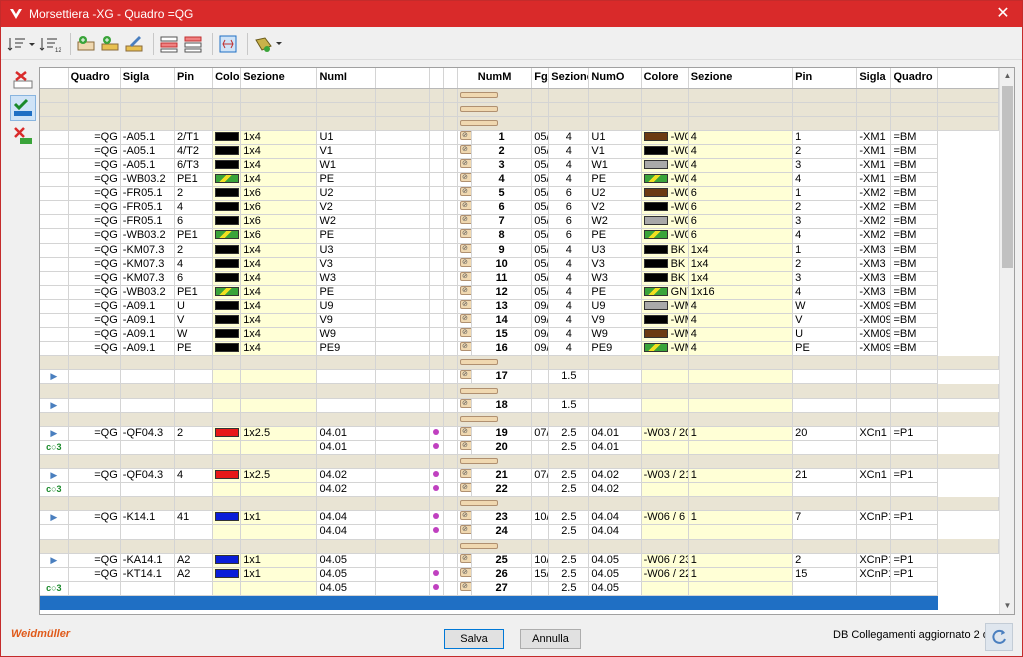 The width and height of the screenshot is (1023, 657). I want to click on spacer-row, so click(519, 462).